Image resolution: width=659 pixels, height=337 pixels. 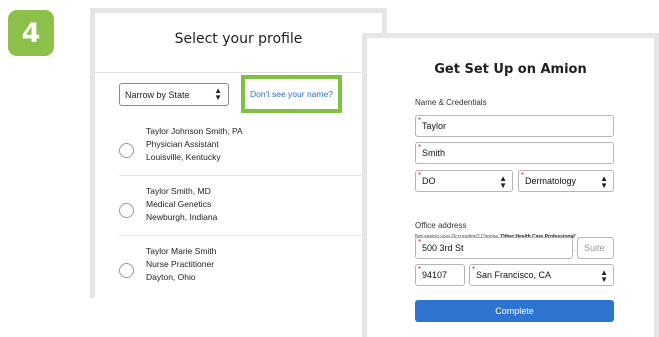 What do you see at coordinates (464, 181) in the screenshot?
I see `credential-select: * DO ▲ ▼` at bounding box center [464, 181].